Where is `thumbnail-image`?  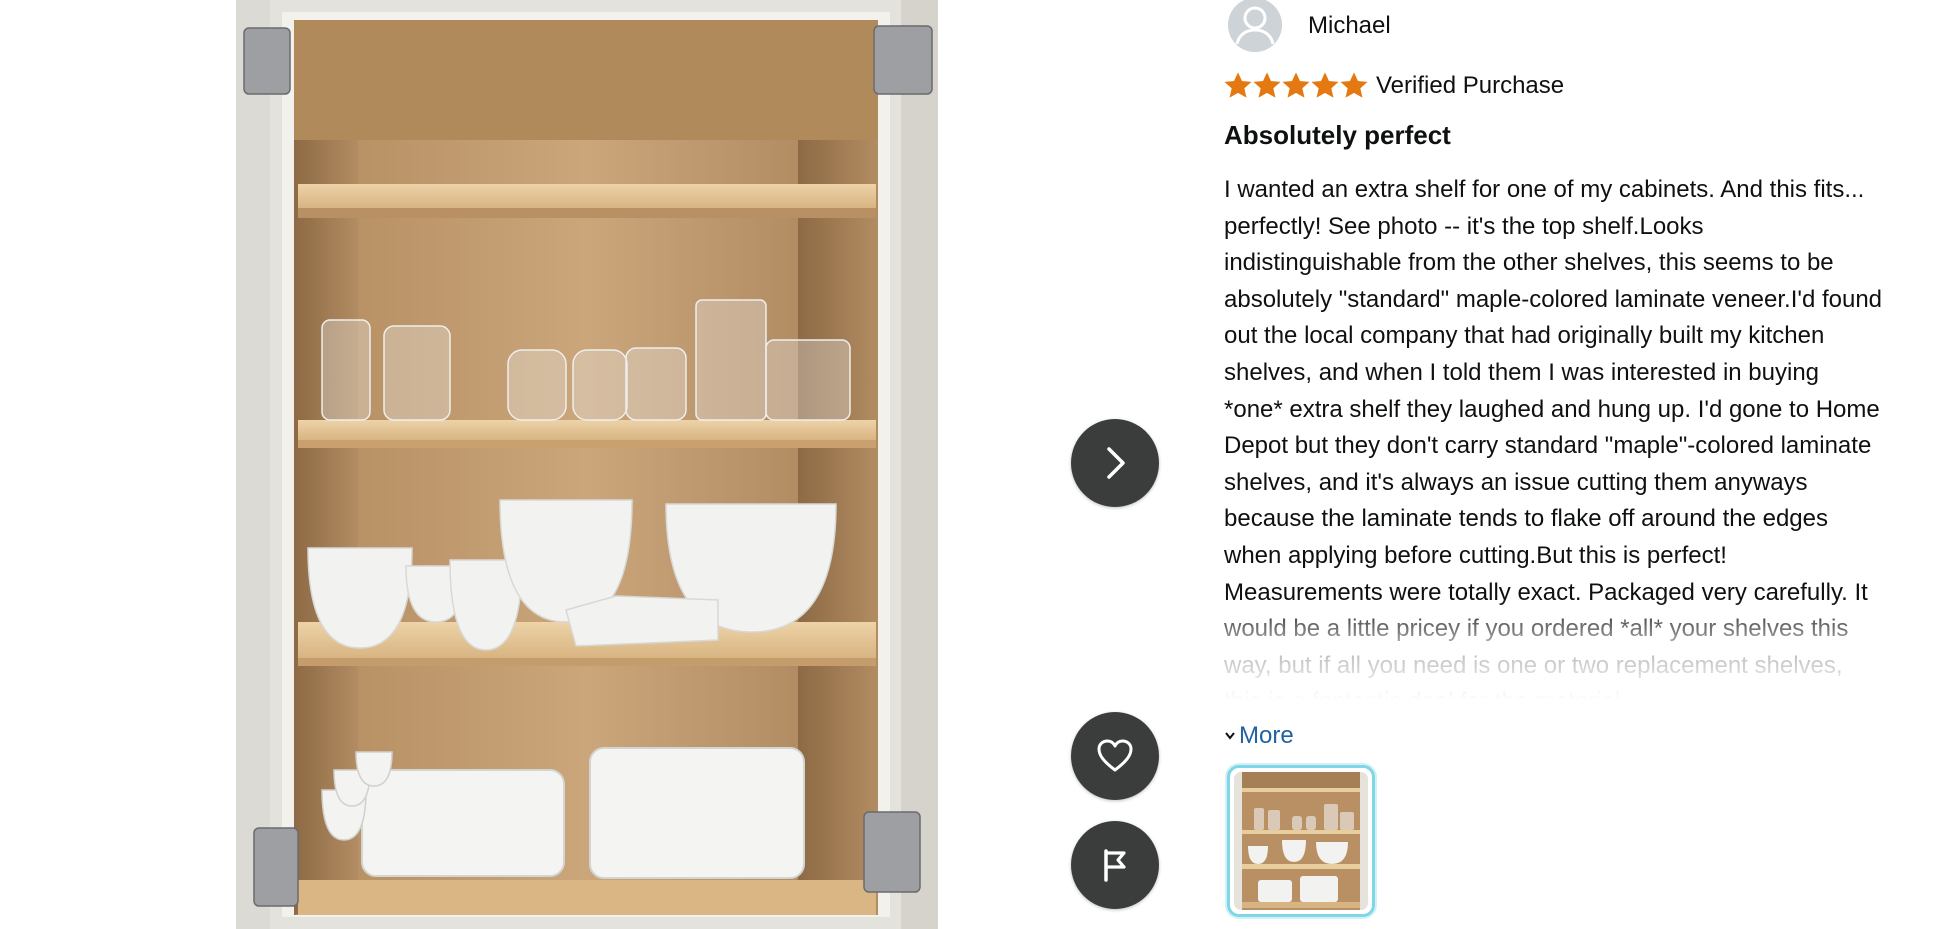 thumbnail-image is located at coordinates (1301, 841).